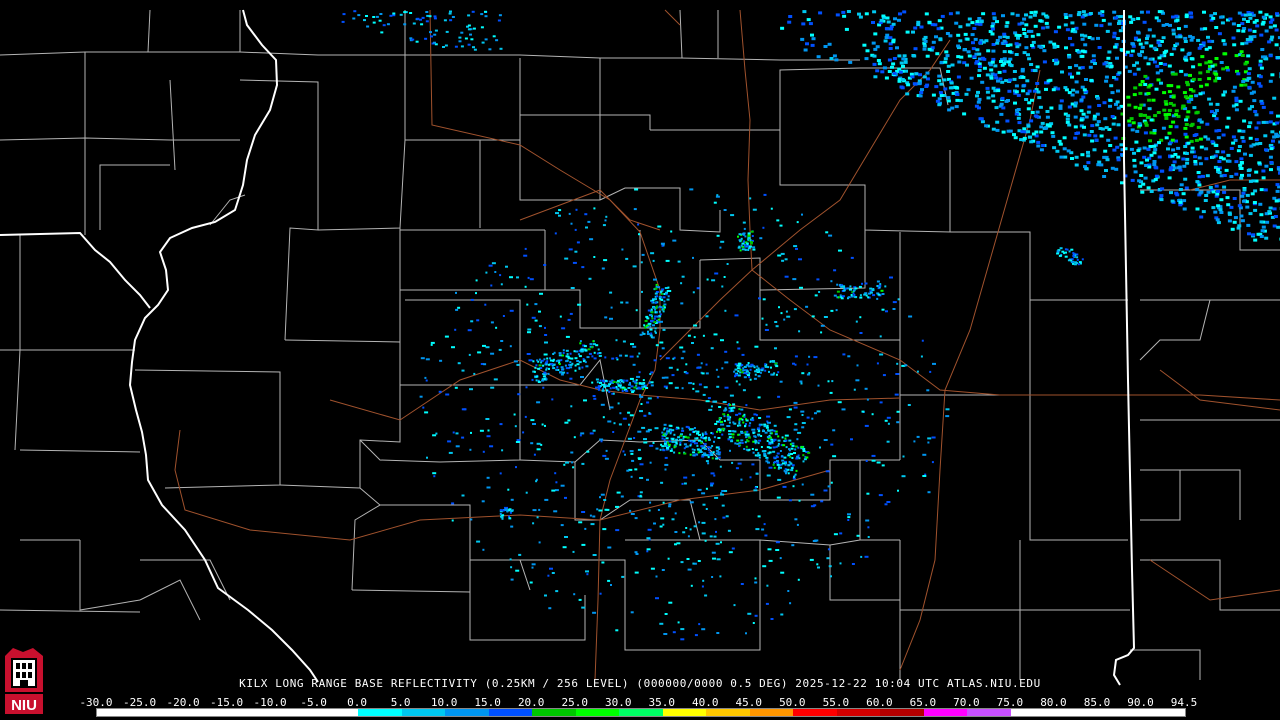 This screenshot has height=720, width=1280. I want to click on highway, so click(485, 390).